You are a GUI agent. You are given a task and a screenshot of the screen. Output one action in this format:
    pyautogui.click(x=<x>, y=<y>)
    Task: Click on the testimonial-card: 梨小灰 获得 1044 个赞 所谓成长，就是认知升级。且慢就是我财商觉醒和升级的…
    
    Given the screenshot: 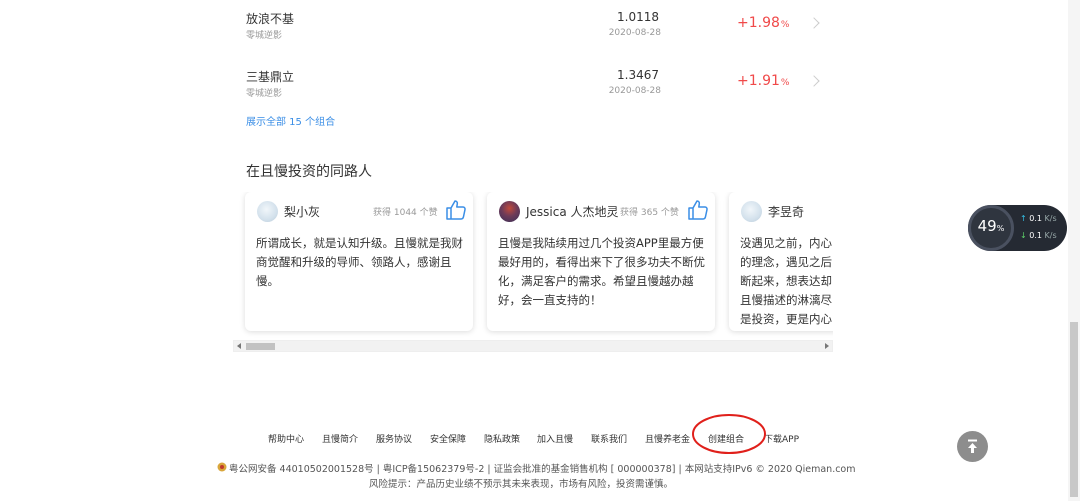 What is the action you would take?
    pyautogui.click(x=359, y=261)
    